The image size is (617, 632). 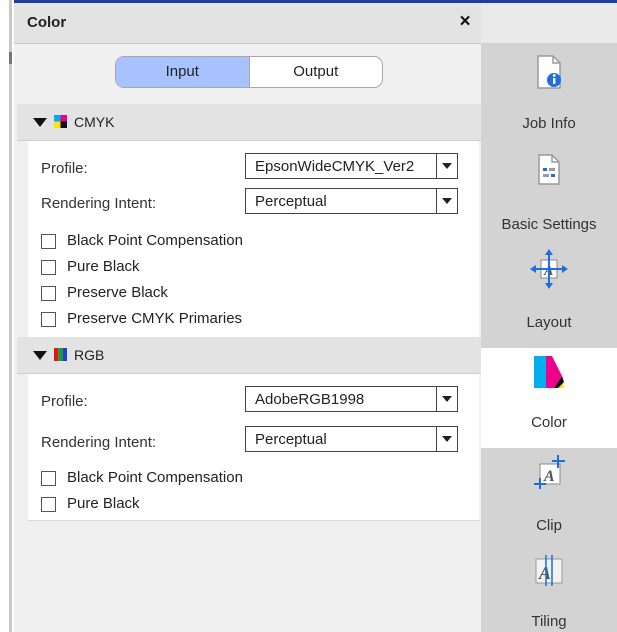 What do you see at coordinates (48, 478) in the screenshot?
I see `rgb-black-point-checkbox` at bounding box center [48, 478].